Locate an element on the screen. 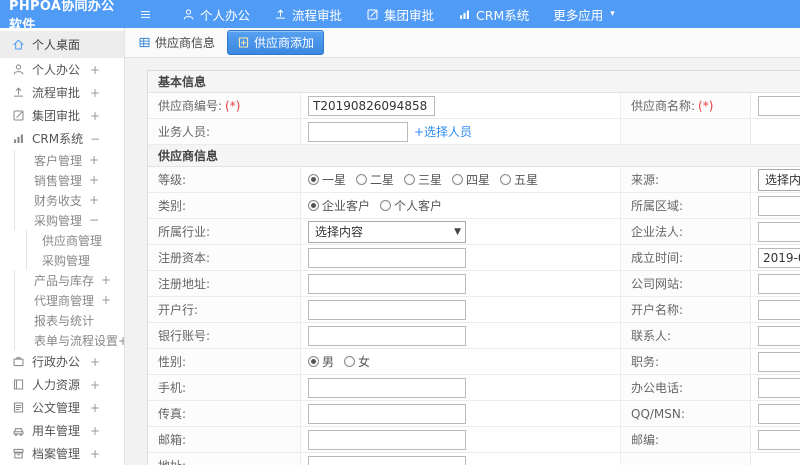 The height and width of the screenshot is (465, 800). form-field-label: 来源: is located at coordinates (686, 179).